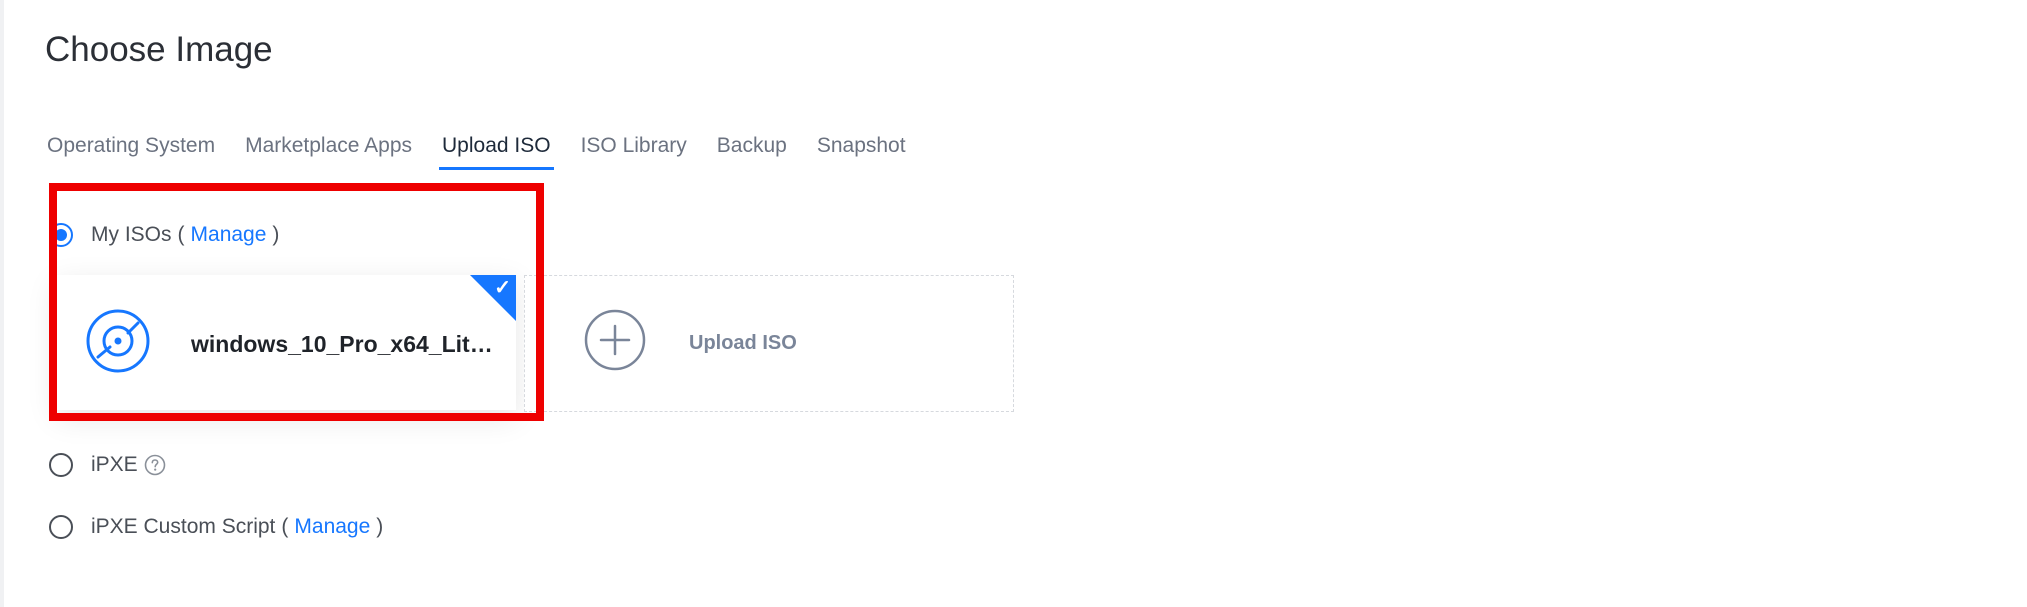 This screenshot has width=2027, height=607. I want to click on tab-marketplace-apps: Marketplace Apps, so click(328, 150).